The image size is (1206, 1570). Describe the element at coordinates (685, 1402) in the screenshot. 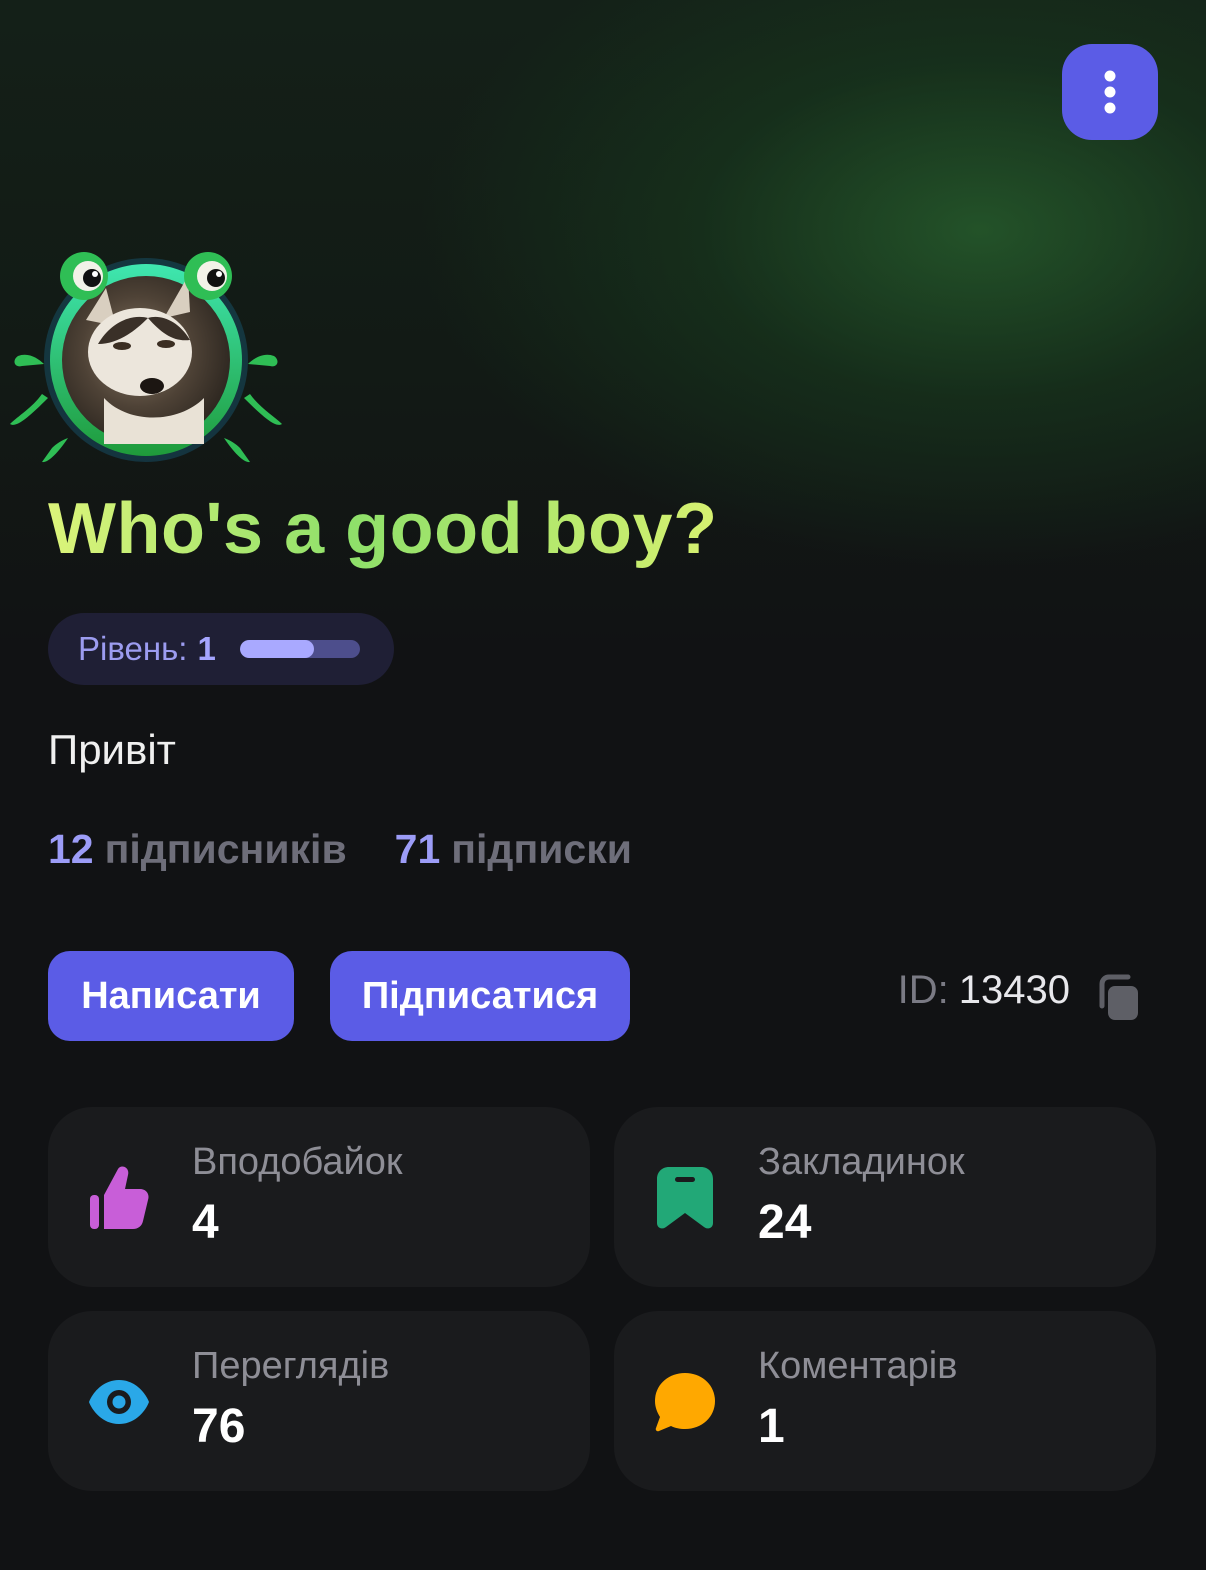

I see `comment-icon` at that location.